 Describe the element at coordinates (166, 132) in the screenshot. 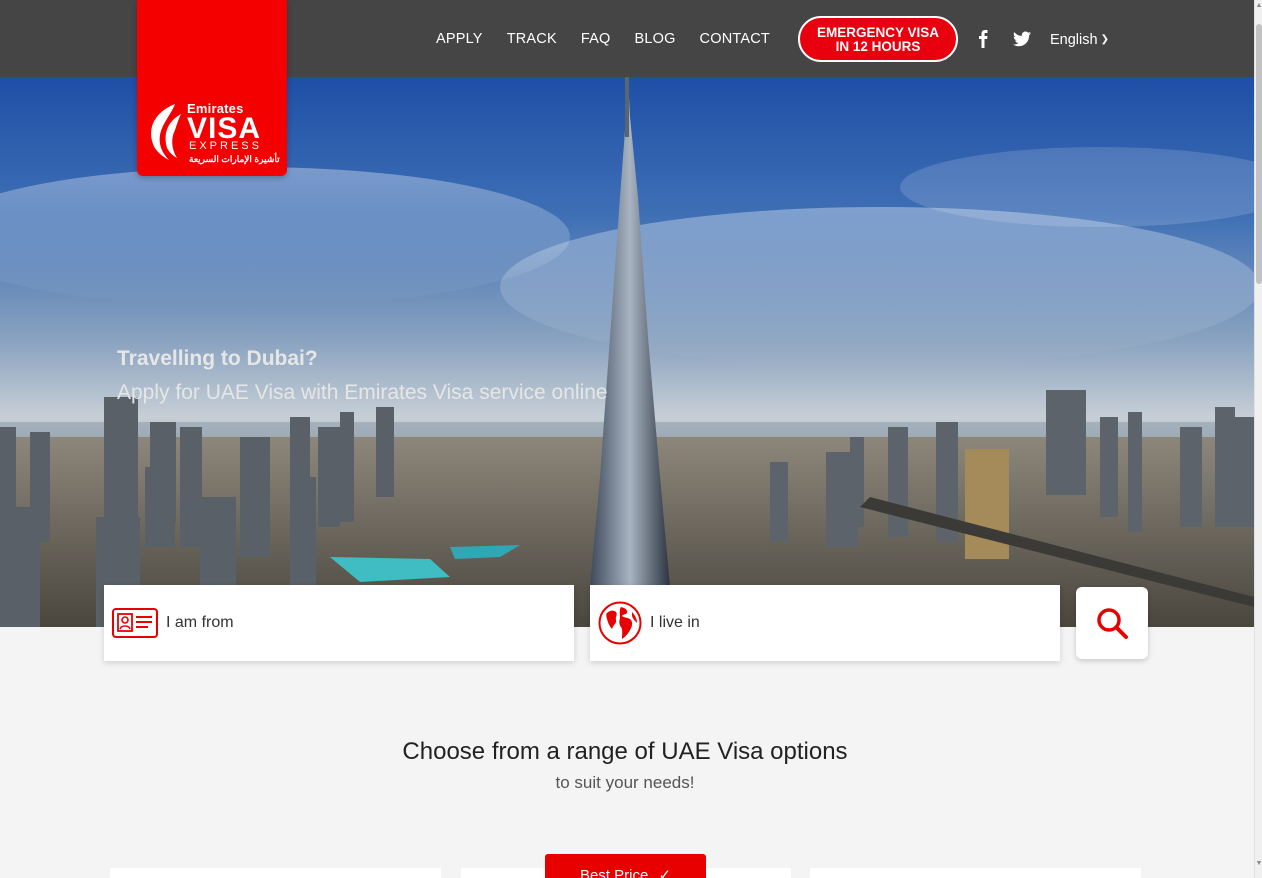

I see `logo-swoosh-icon` at that location.